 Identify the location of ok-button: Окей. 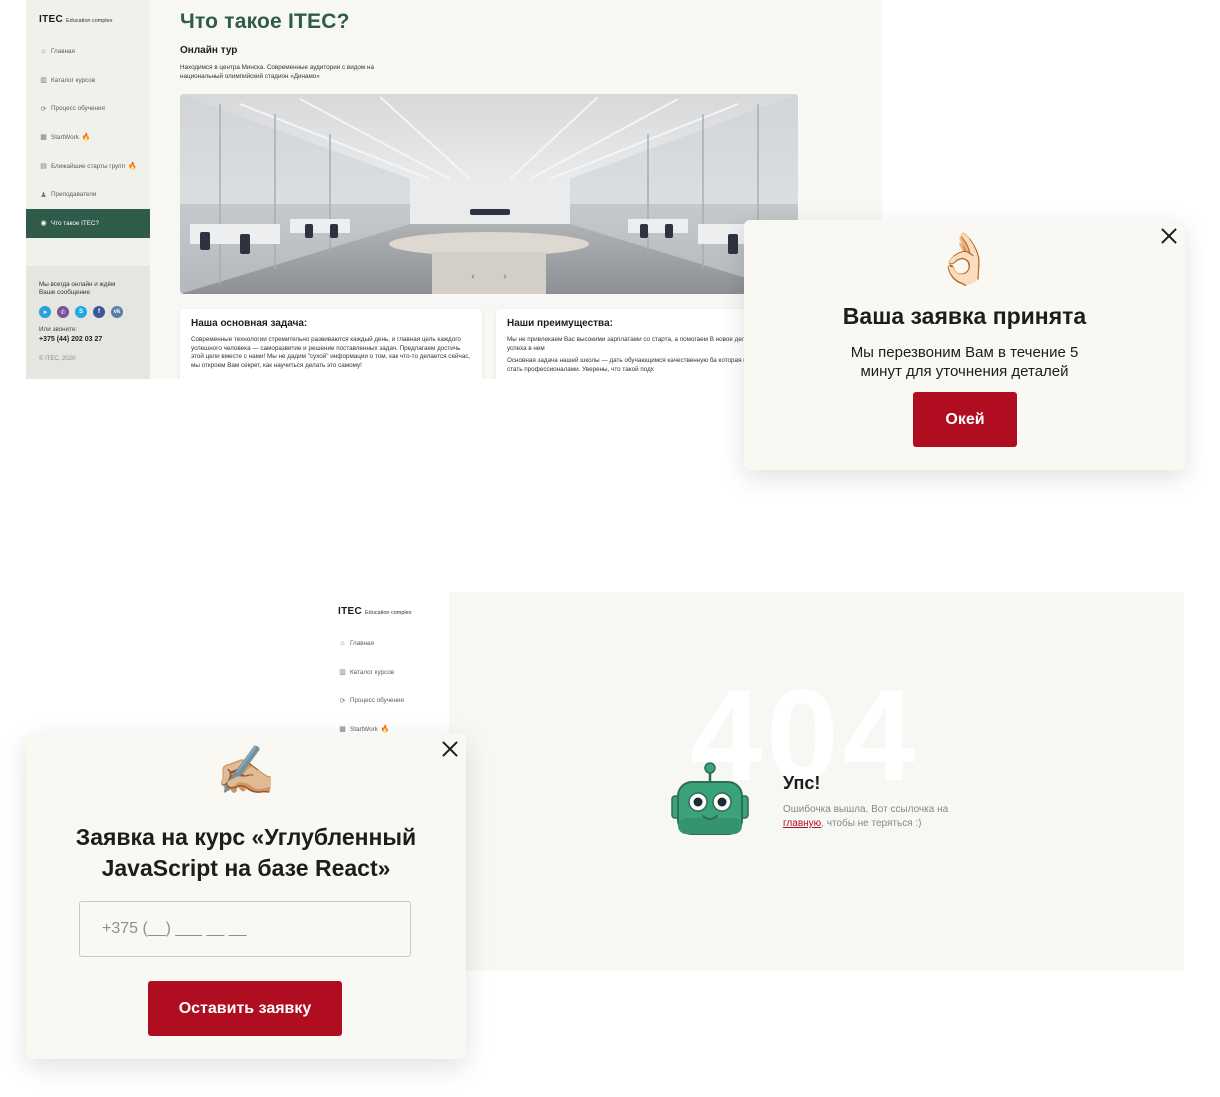
(965, 419).